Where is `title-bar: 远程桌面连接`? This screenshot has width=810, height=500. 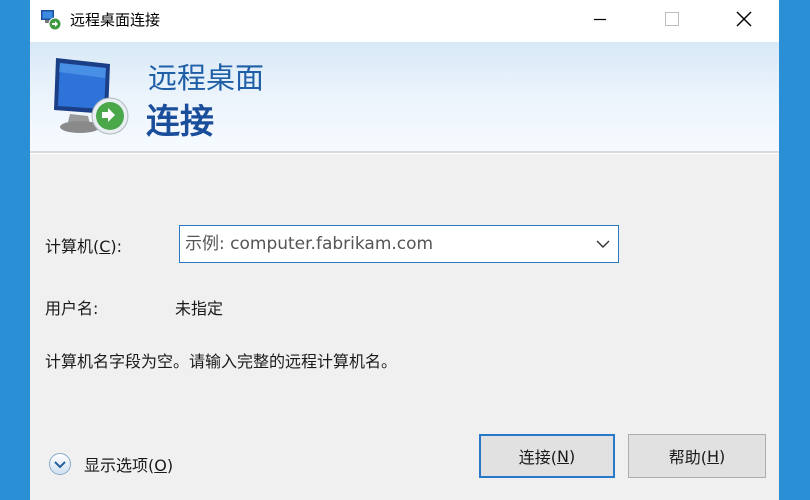 title-bar: 远程桌面连接 is located at coordinates (404, 21).